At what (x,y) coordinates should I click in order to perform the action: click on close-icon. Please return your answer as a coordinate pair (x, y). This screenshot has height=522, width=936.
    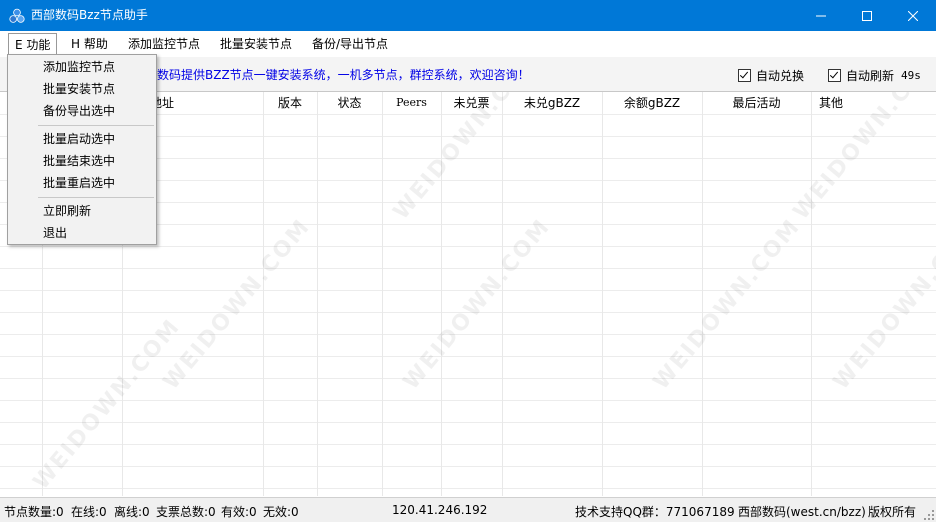
    Looking at the image, I should click on (913, 15).